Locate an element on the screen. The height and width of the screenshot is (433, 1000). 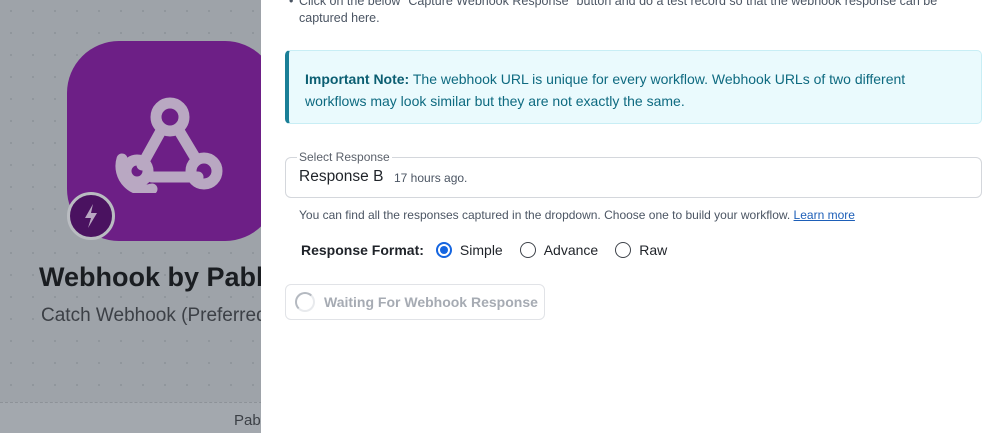
loading-spinner-icon is located at coordinates (305, 302).